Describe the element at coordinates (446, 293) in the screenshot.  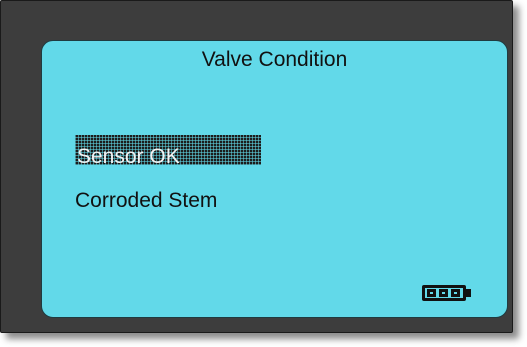
I see `battery-full-icon` at that location.